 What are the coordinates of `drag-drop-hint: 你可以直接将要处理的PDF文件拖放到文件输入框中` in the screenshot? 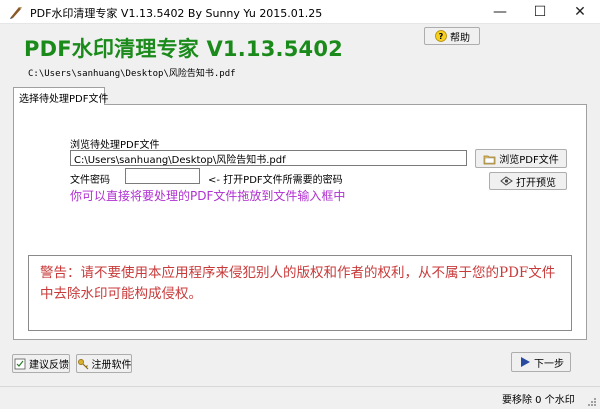 It's located at (208, 196).